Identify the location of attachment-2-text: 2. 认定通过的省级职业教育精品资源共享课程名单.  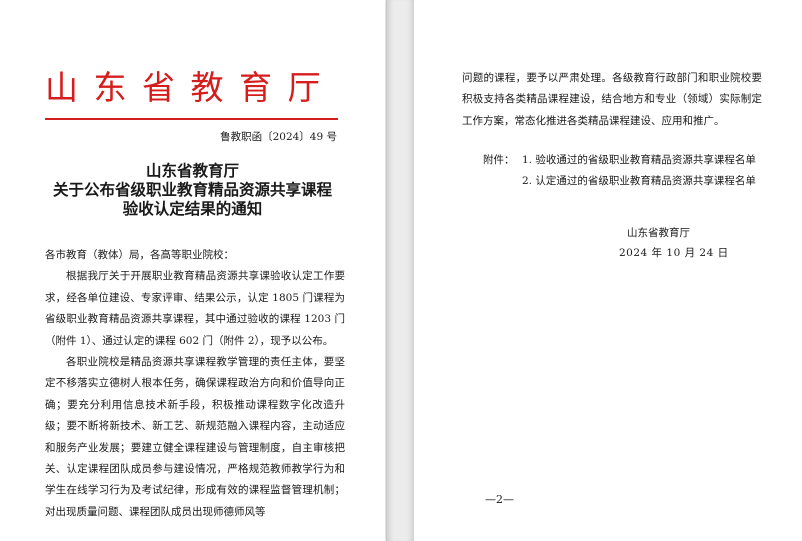
(639, 181).